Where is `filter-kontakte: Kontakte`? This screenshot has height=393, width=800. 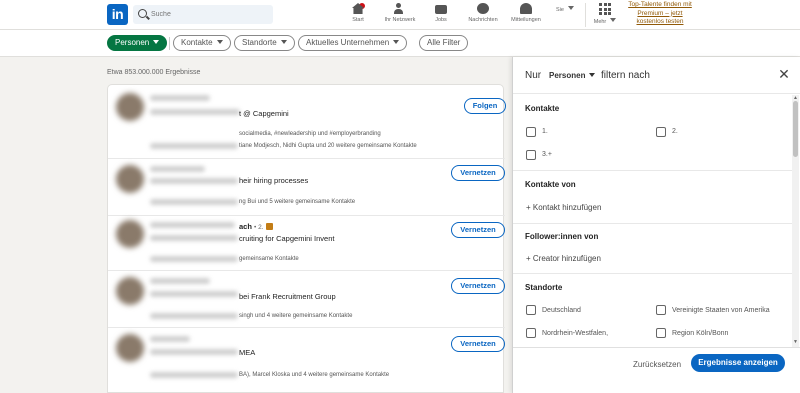 filter-kontakte: Kontakte is located at coordinates (202, 43).